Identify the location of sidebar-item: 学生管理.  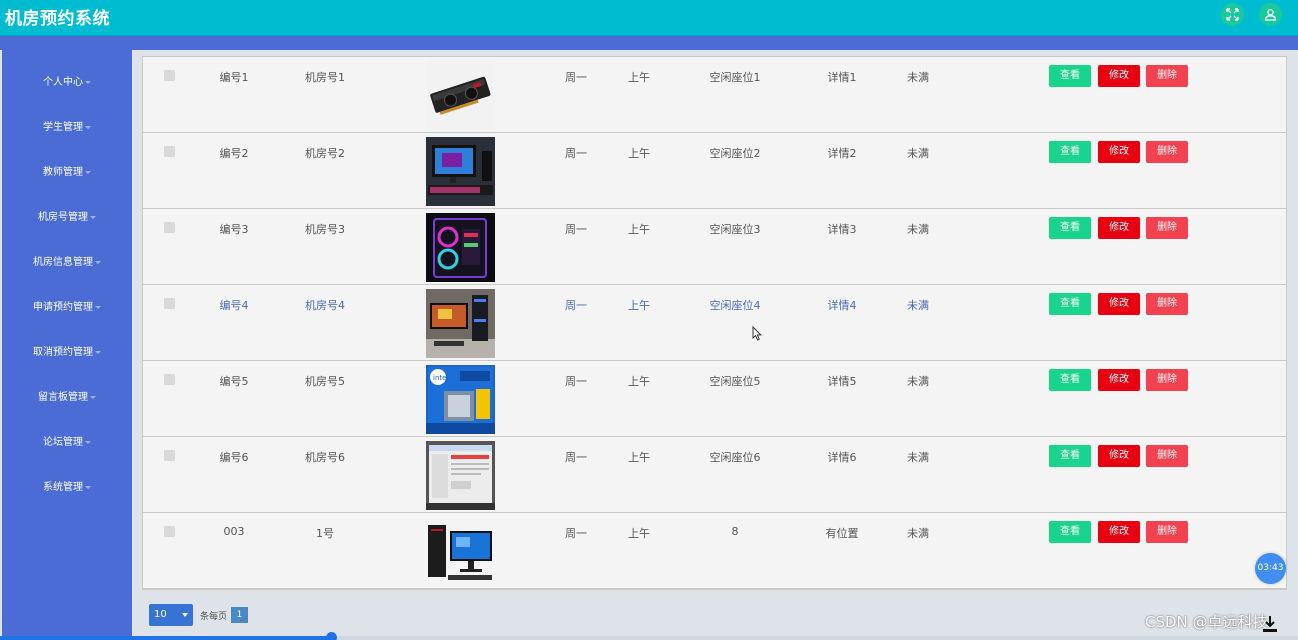
(67, 128).